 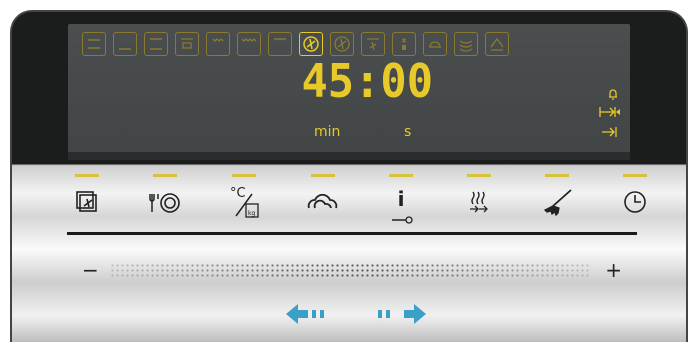 What do you see at coordinates (610, 133) in the screenshot?
I see `end-time-icon` at bounding box center [610, 133].